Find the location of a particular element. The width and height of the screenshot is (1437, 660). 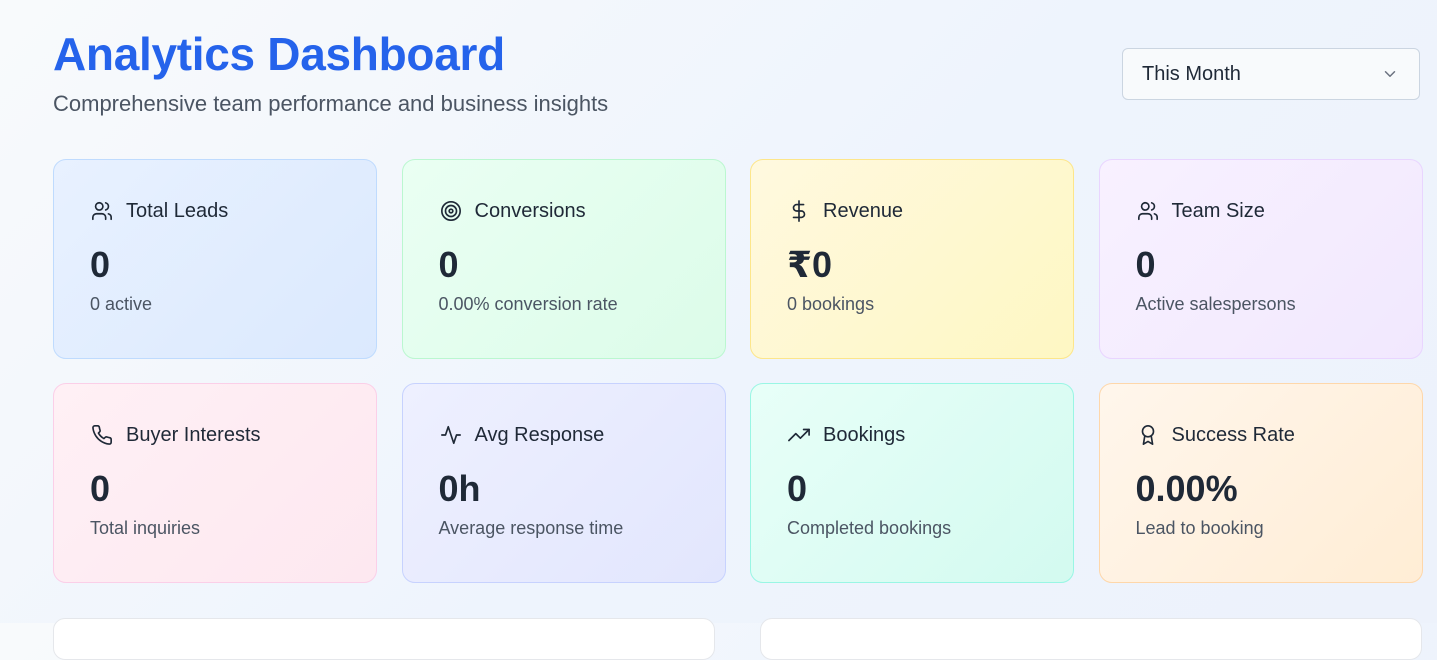

card-label: Buyer Interests is located at coordinates (193, 434).